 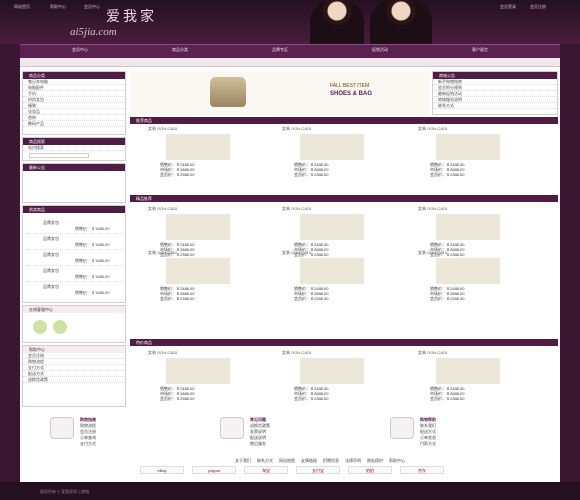 What do you see at coordinates (480, 52) in the screenshot?
I see `nav-item-message: 客户留言` at bounding box center [480, 52].